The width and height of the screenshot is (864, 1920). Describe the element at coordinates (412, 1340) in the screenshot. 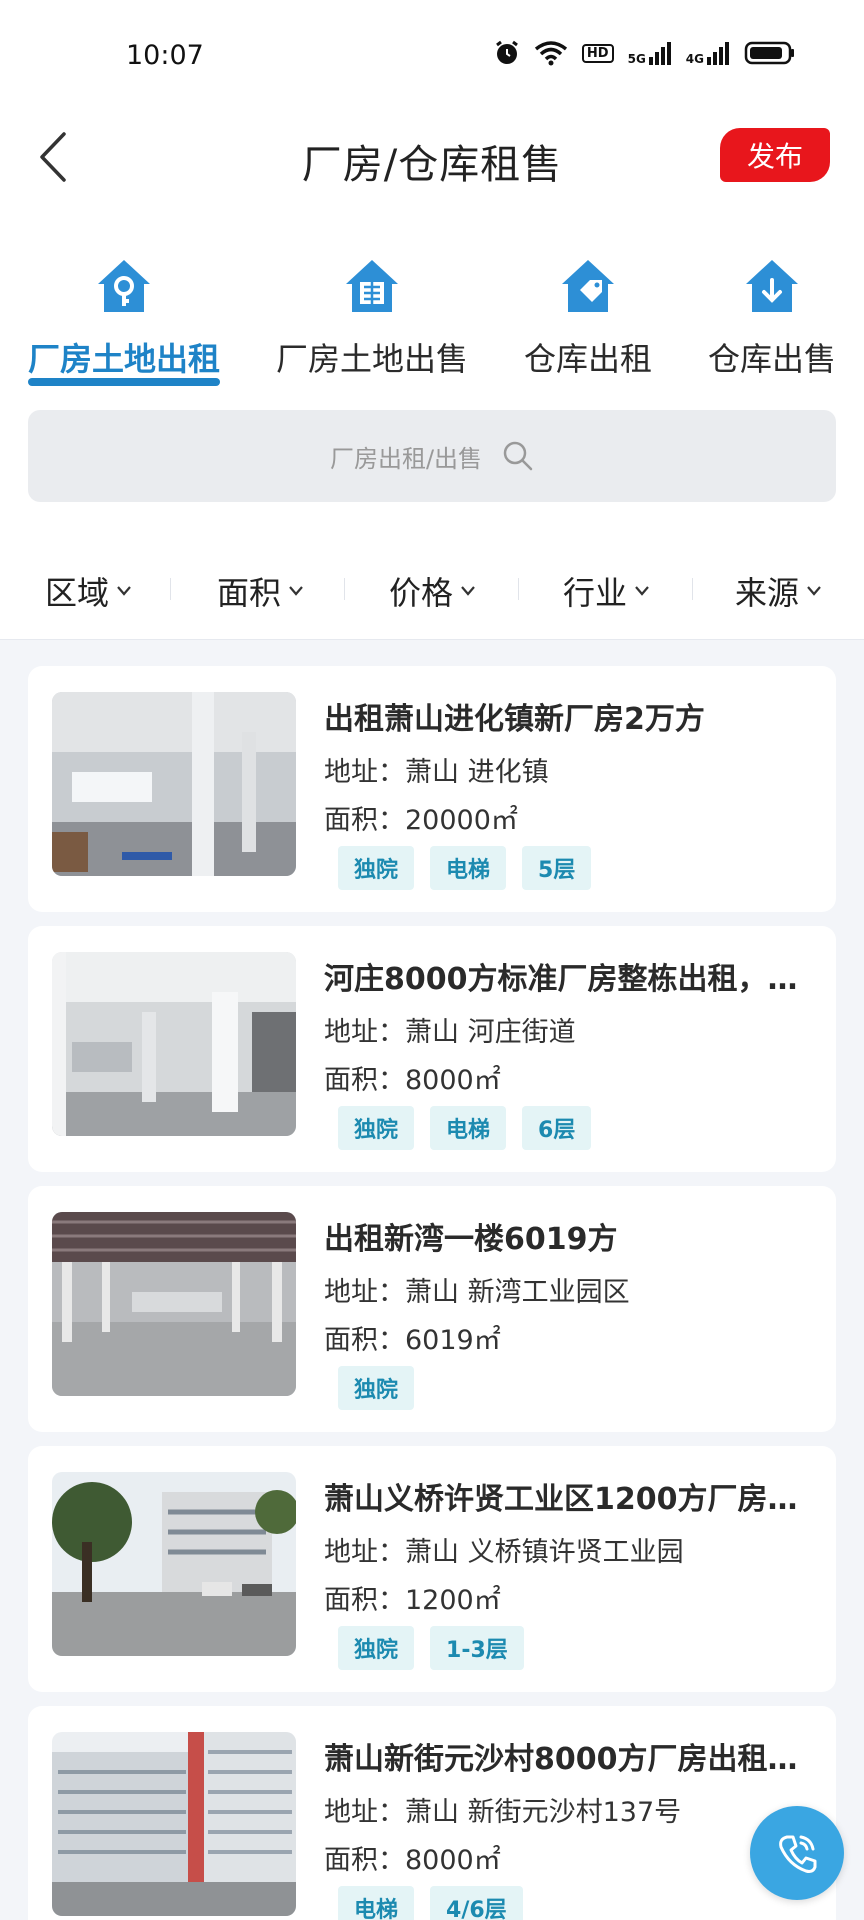

I see `listing-area: 面积：6019㎡` at that location.